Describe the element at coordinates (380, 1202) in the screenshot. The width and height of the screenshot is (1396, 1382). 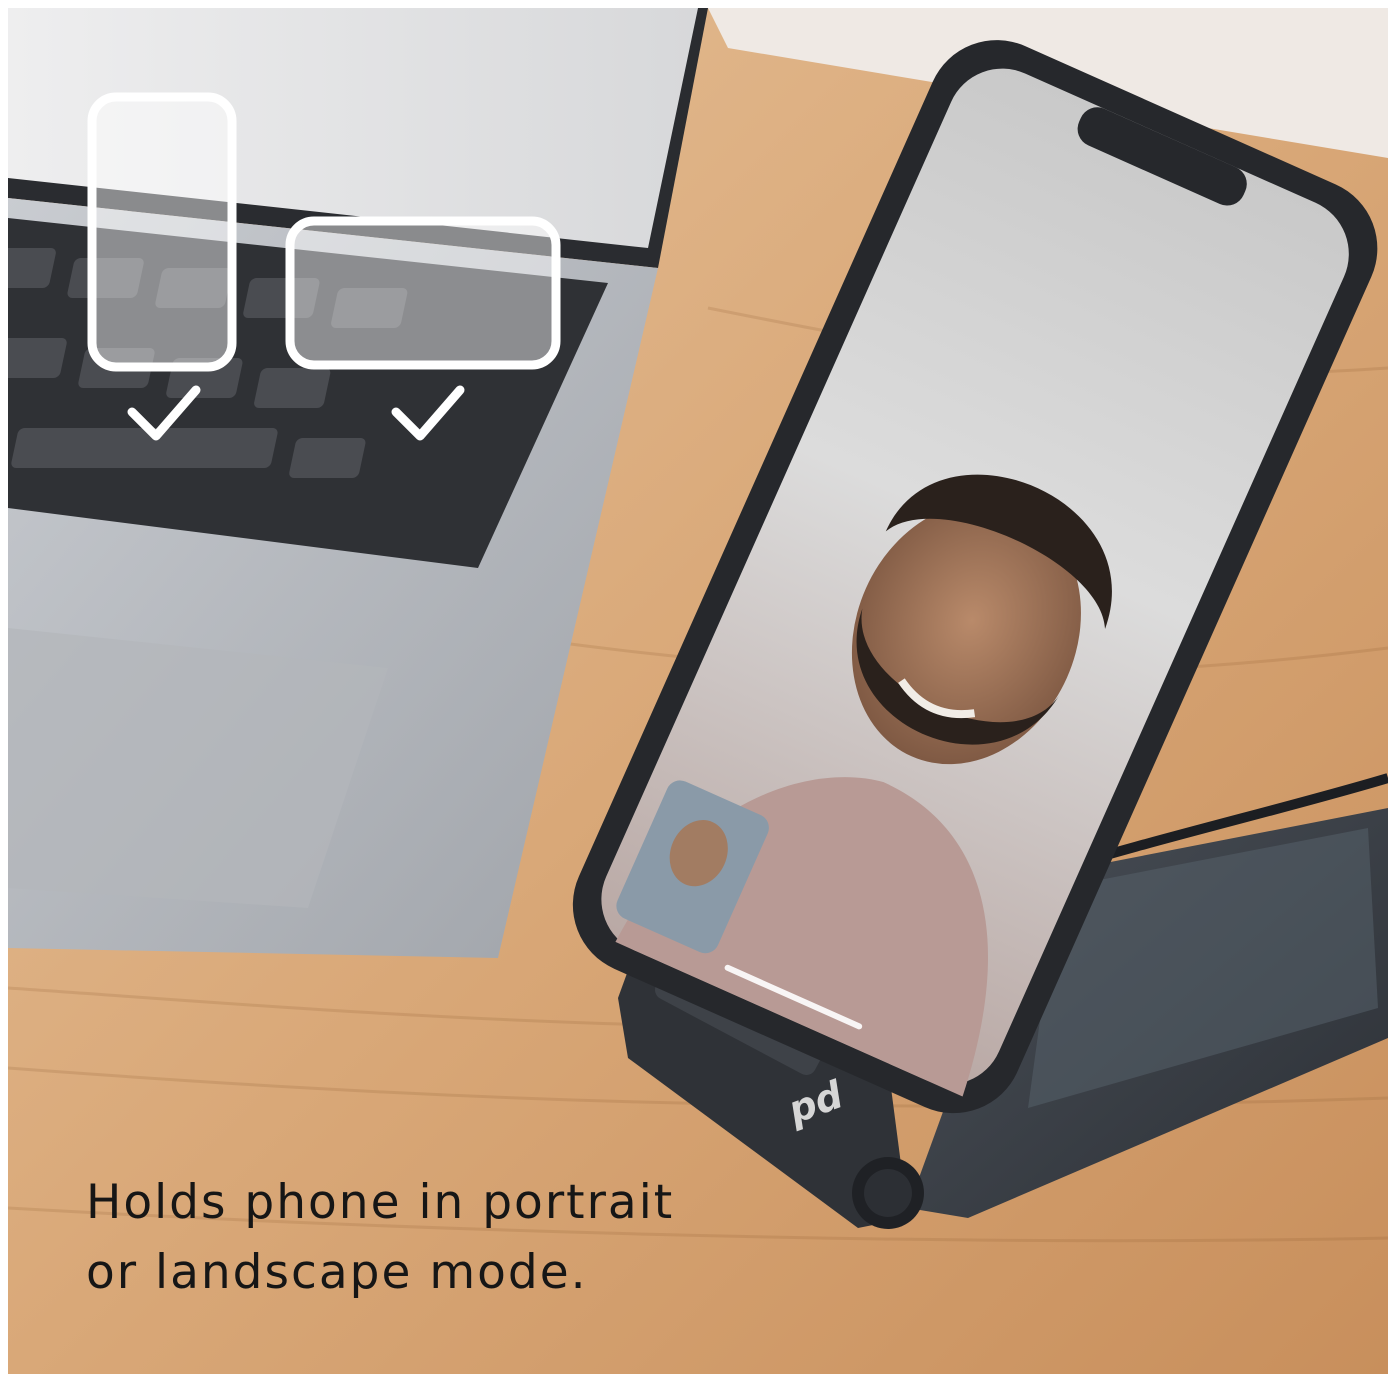
I see `caption-line-1: Holds phone in portrait` at that location.